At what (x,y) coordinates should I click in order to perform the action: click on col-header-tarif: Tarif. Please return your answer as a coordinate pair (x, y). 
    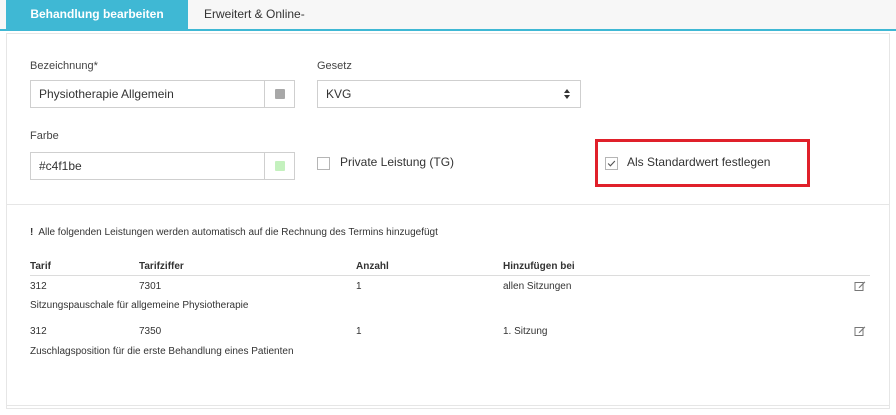
    Looking at the image, I should click on (40, 266).